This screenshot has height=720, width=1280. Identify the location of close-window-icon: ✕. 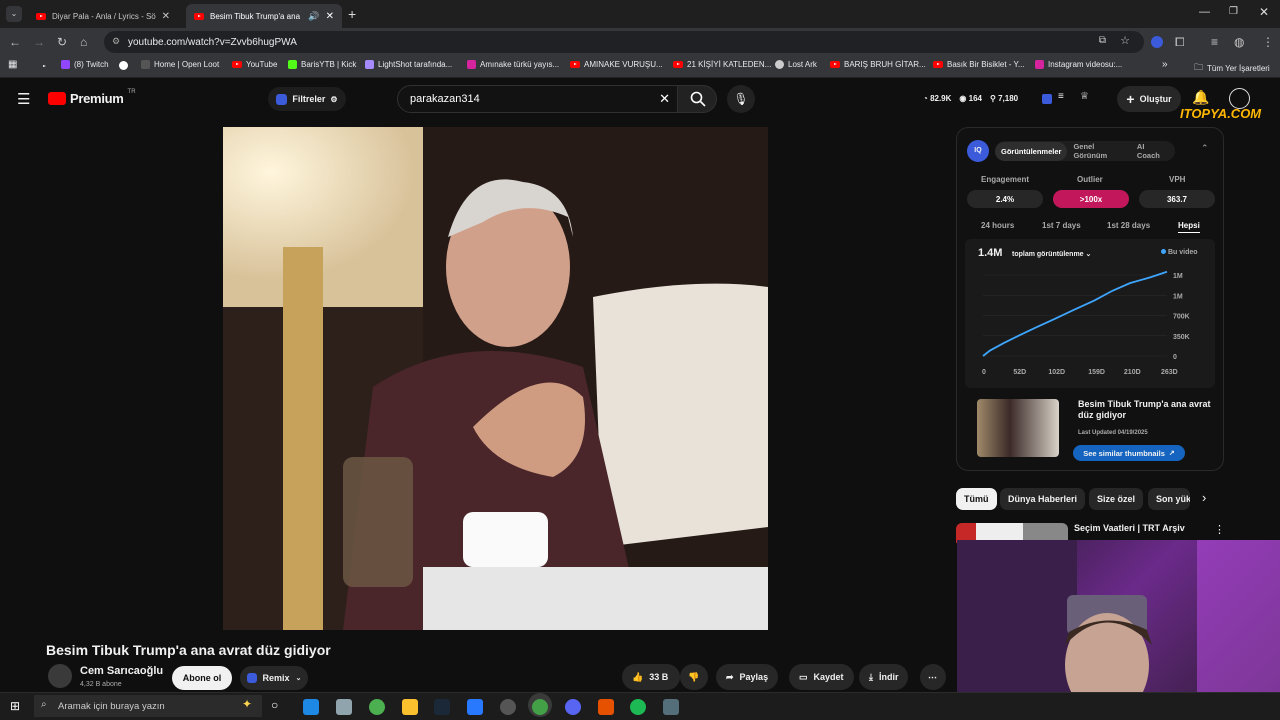
(1264, 12).